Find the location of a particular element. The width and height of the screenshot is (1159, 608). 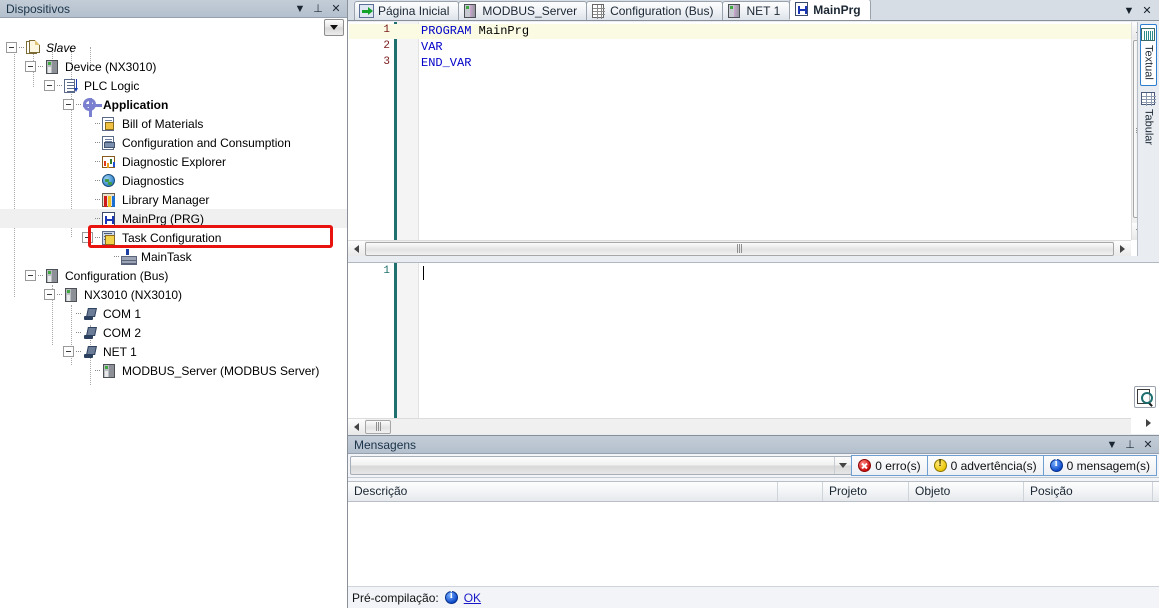

messages-table-body is located at coordinates (753, 544).